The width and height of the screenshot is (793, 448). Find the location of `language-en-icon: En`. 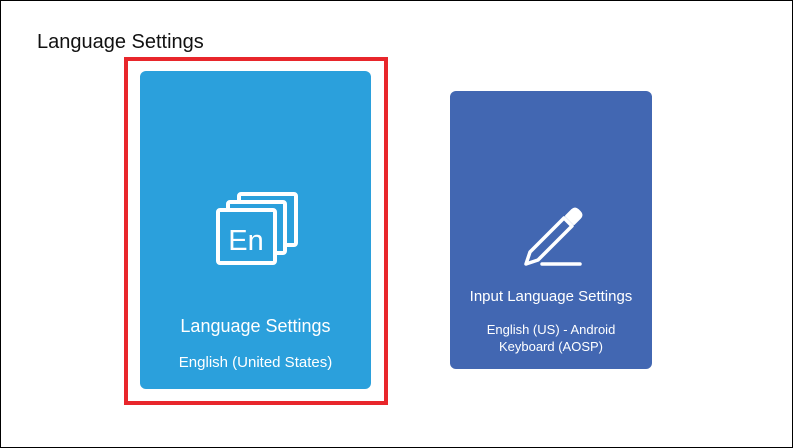

language-en-icon: En is located at coordinates (257, 228).